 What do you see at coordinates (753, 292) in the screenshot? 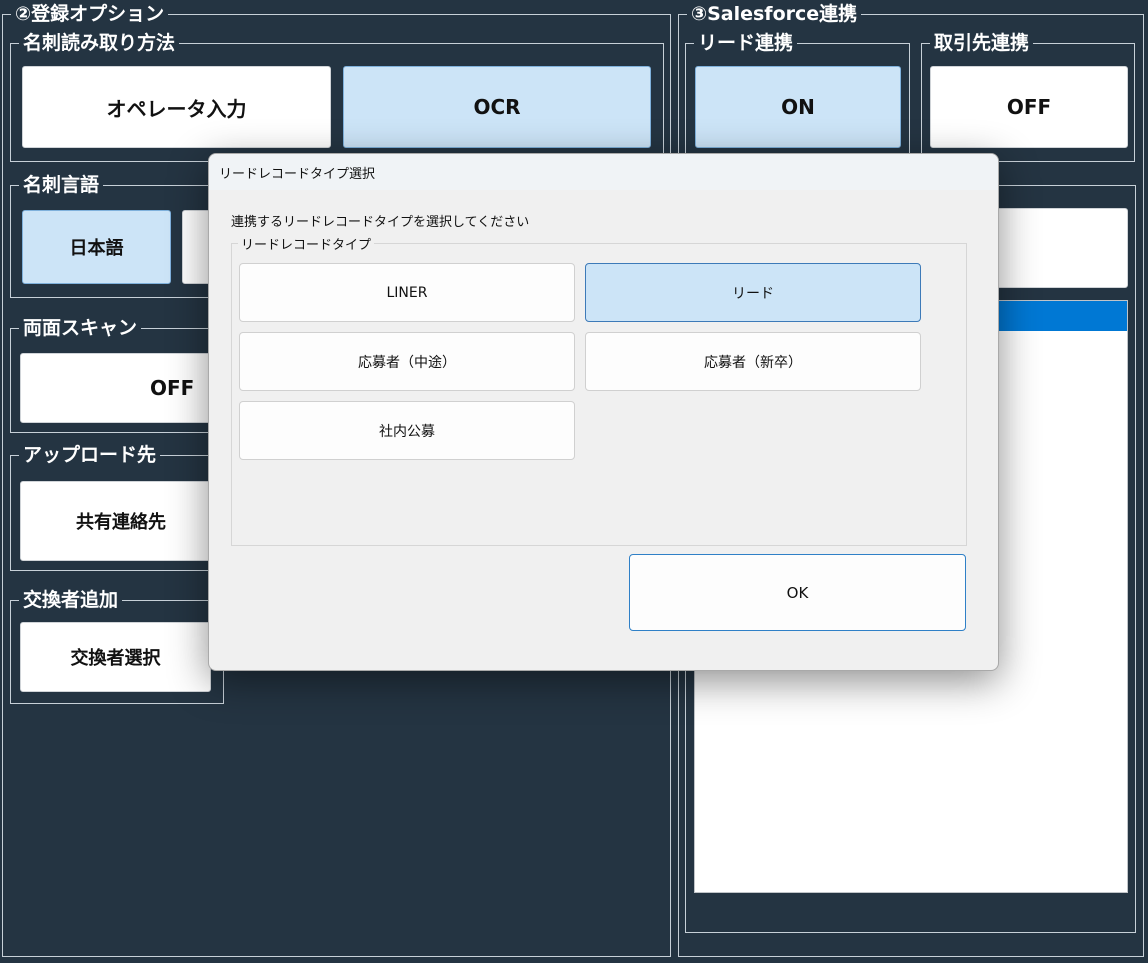
I see `record-type-option-lead: リード` at bounding box center [753, 292].